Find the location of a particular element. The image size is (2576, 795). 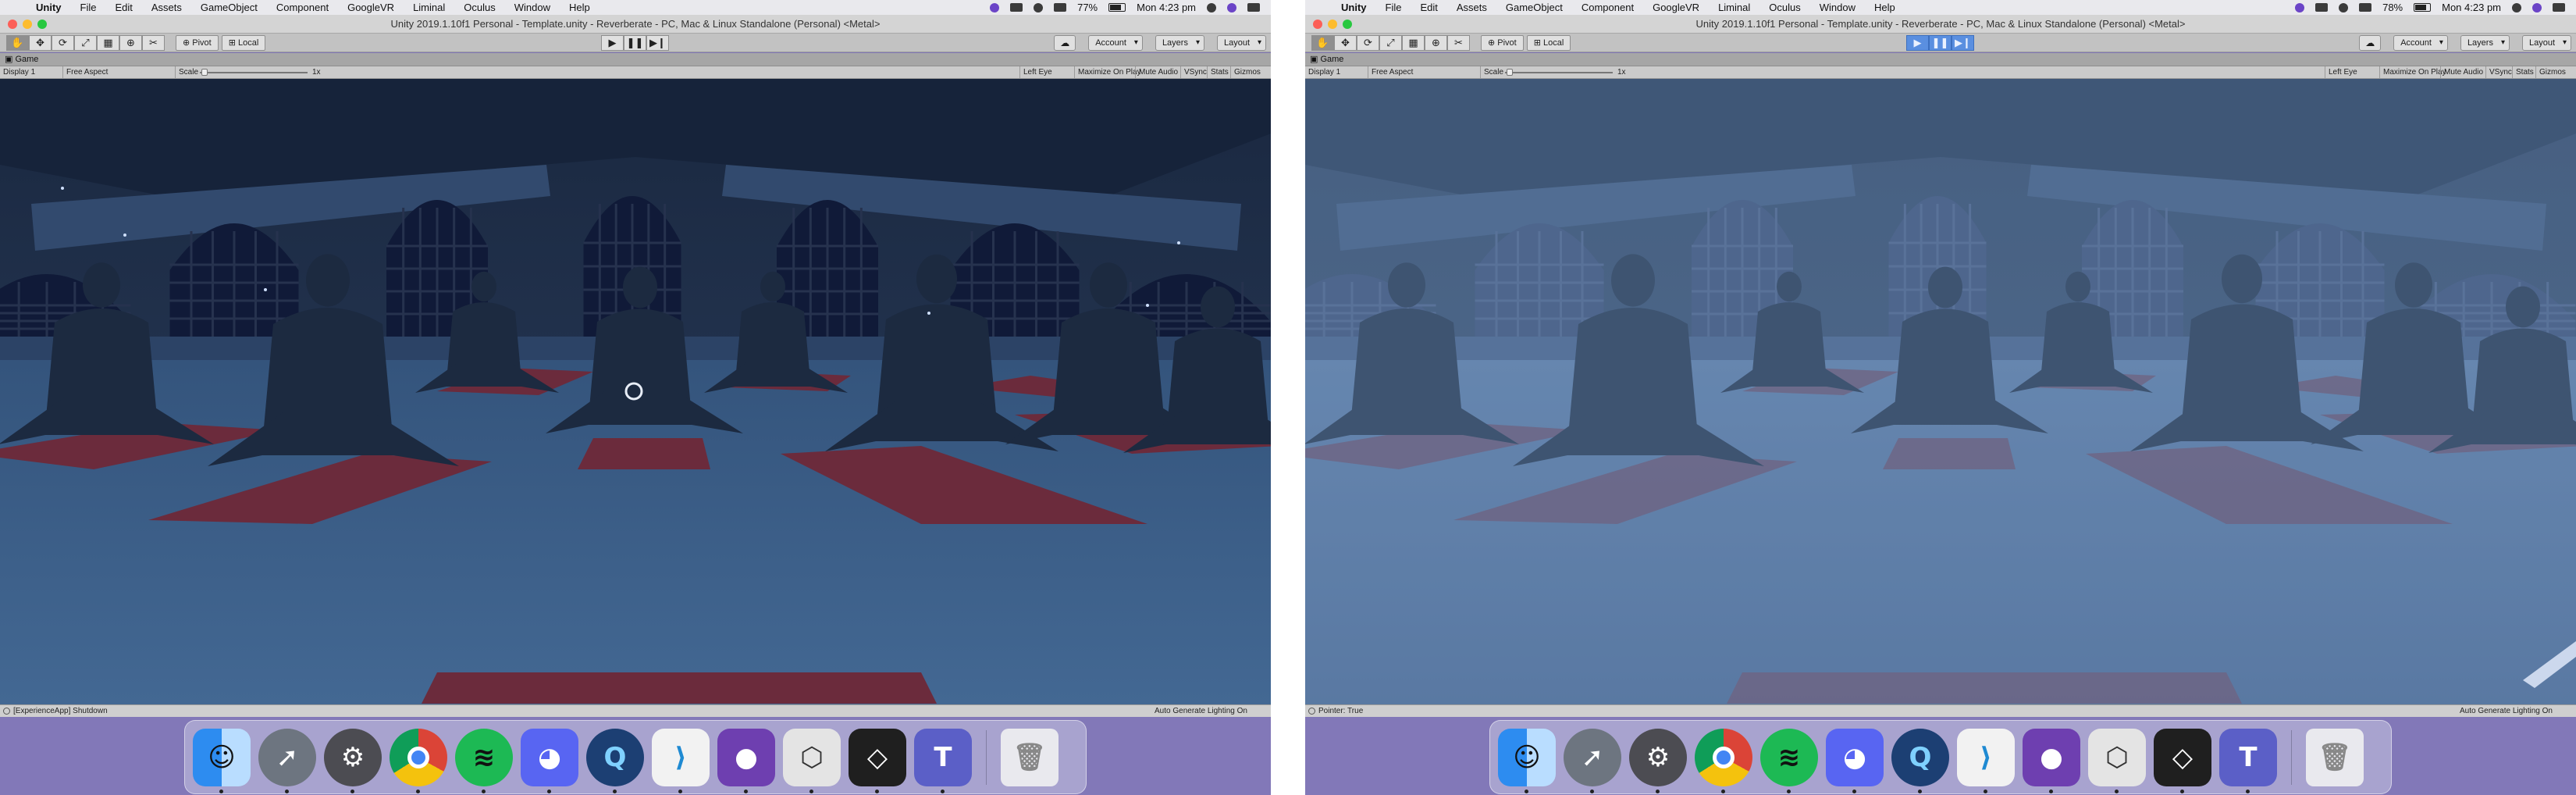

transform-tool-icon: ⊕ is located at coordinates (1436, 42).